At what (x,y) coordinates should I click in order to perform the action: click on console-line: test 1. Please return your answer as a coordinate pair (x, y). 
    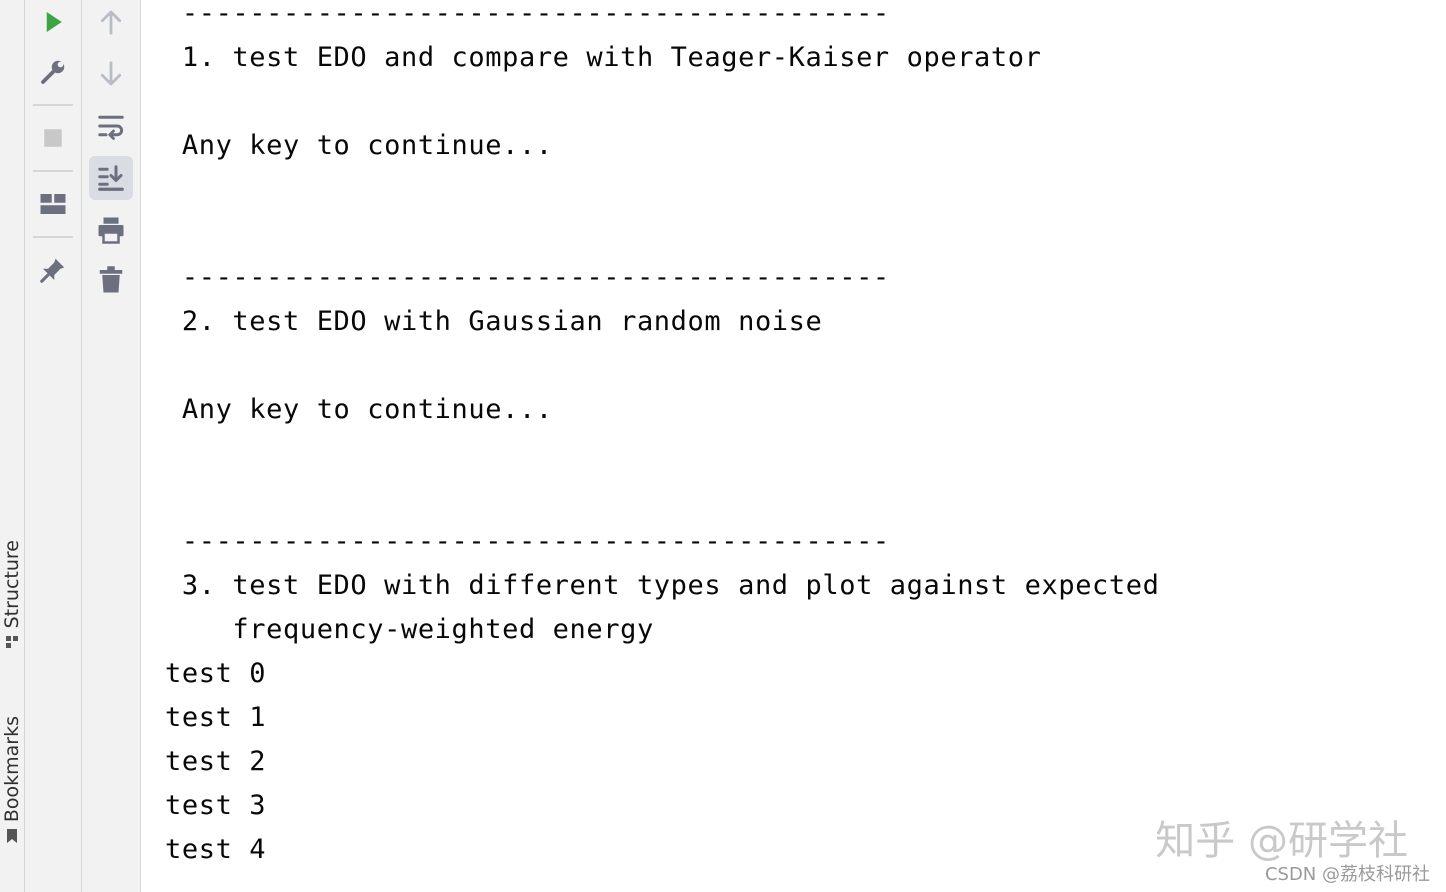
    Looking at the image, I should click on (216, 717).